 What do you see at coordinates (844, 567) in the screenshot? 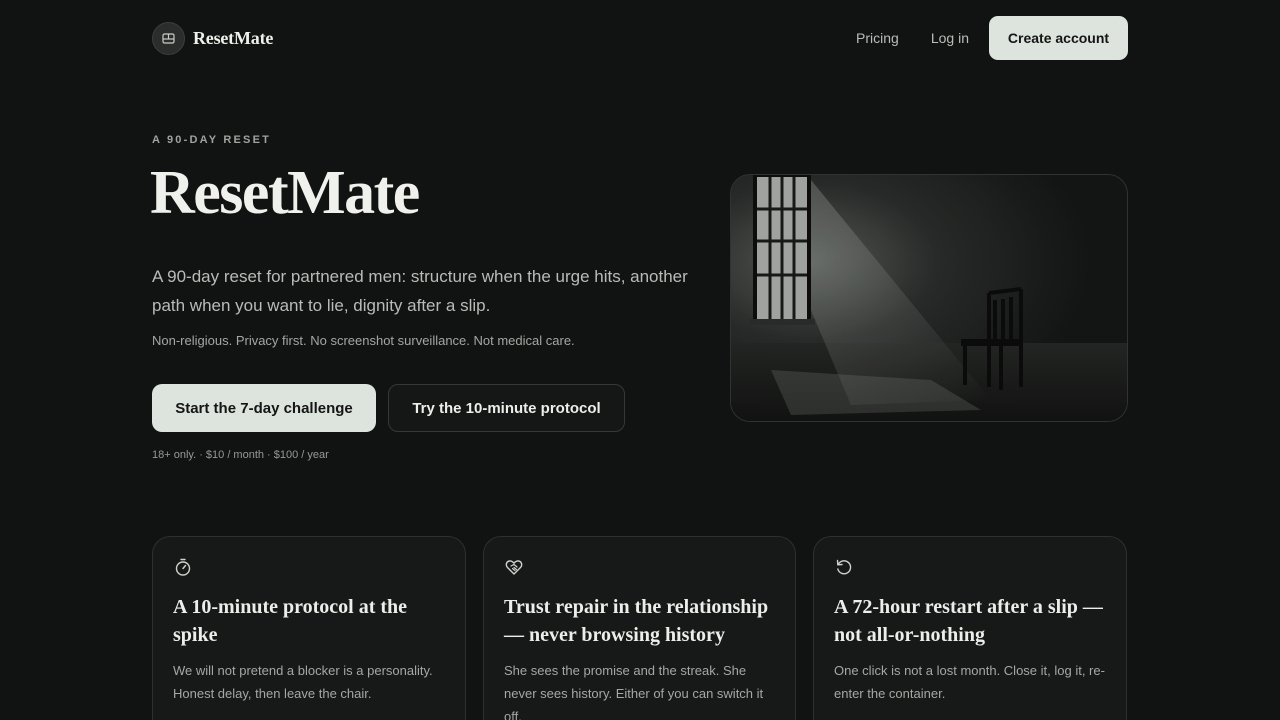
I see `restart-icon` at bounding box center [844, 567].